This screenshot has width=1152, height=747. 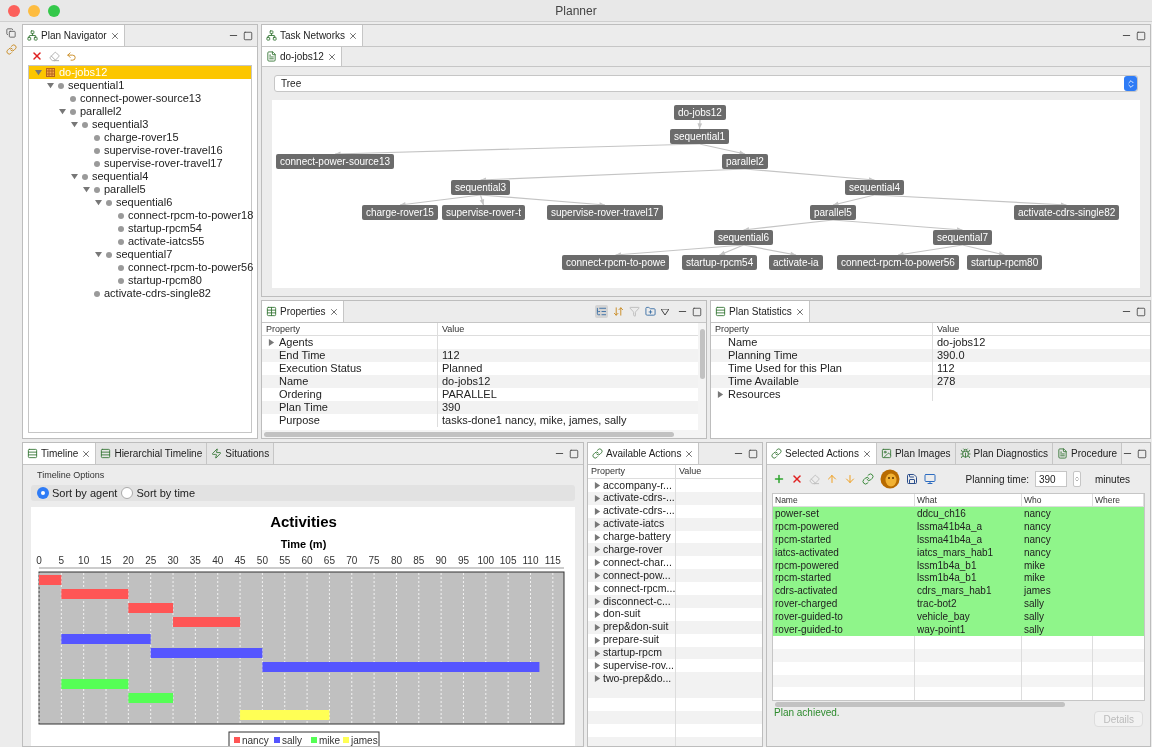 I want to click on tick-label: 70, so click(x=351, y=560).